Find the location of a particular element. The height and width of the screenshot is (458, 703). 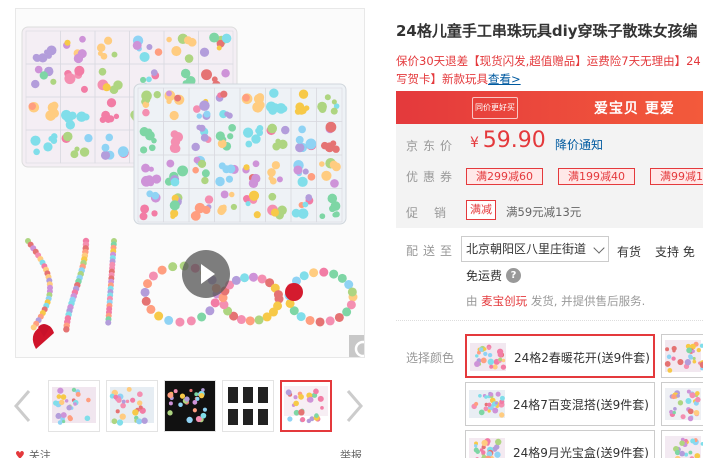

help-icon: ? is located at coordinates (513, 275).